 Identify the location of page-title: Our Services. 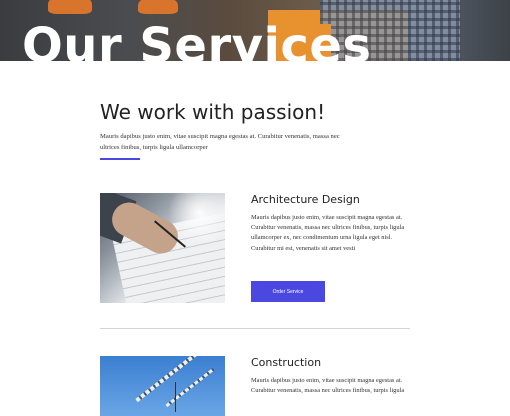
(197, 39).